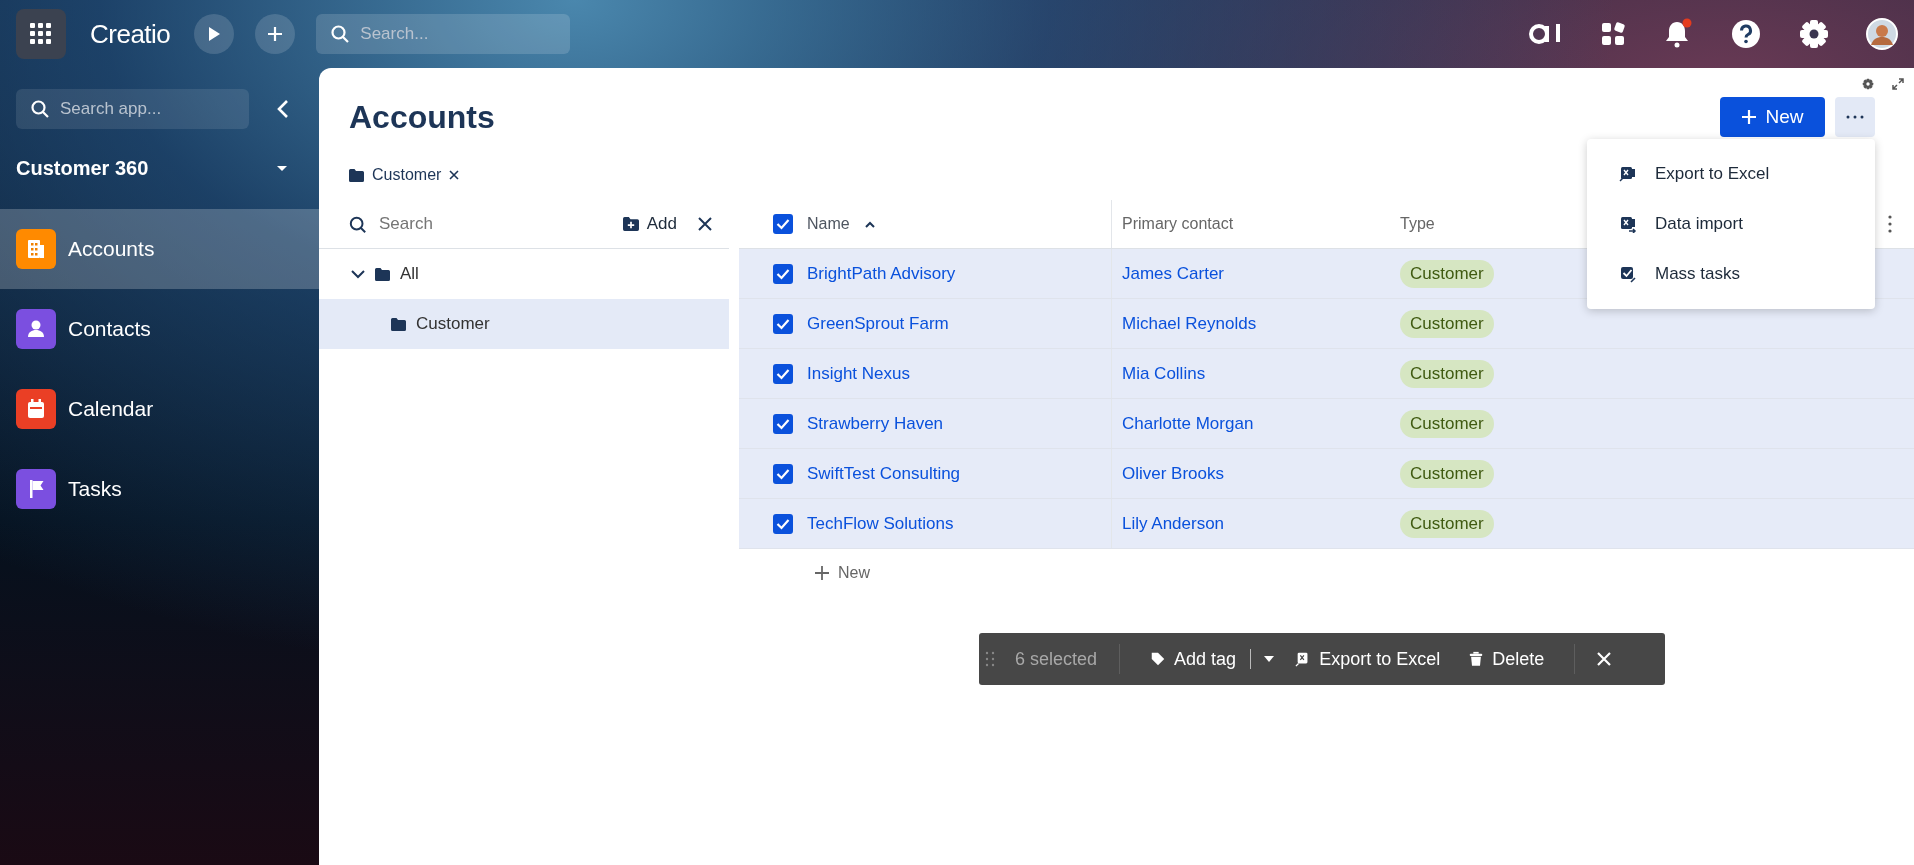 The image size is (1914, 865). I want to click on folder-item: All, so click(524, 274).